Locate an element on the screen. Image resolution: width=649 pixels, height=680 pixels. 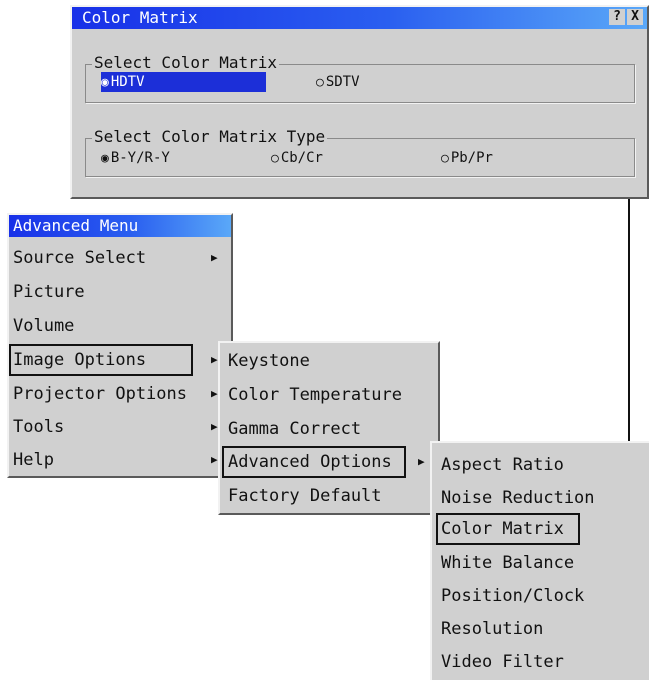
menu-item-color-matrix: Color Matrix is located at coordinates (508, 529).